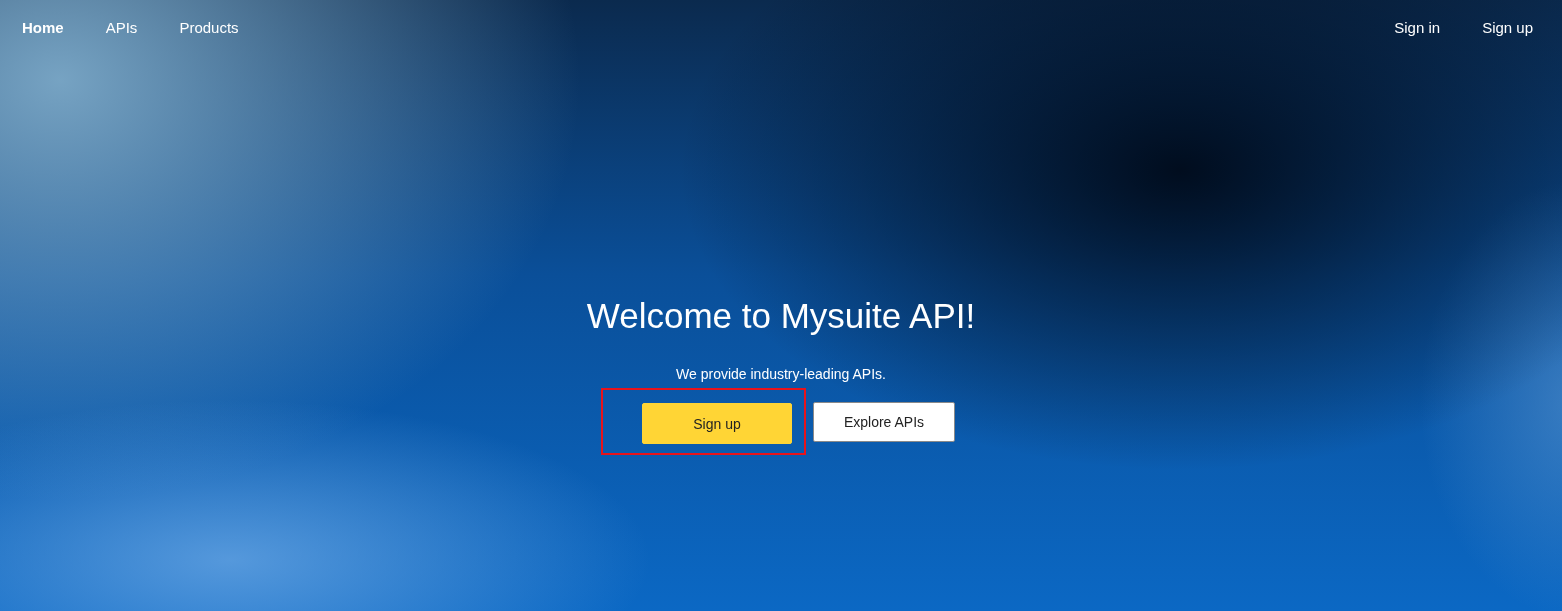 The width and height of the screenshot is (1562, 611). What do you see at coordinates (781, 374) in the screenshot?
I see `hero-subtitle: We provide industry-leading APIs.` at bounding box center [781, 374].